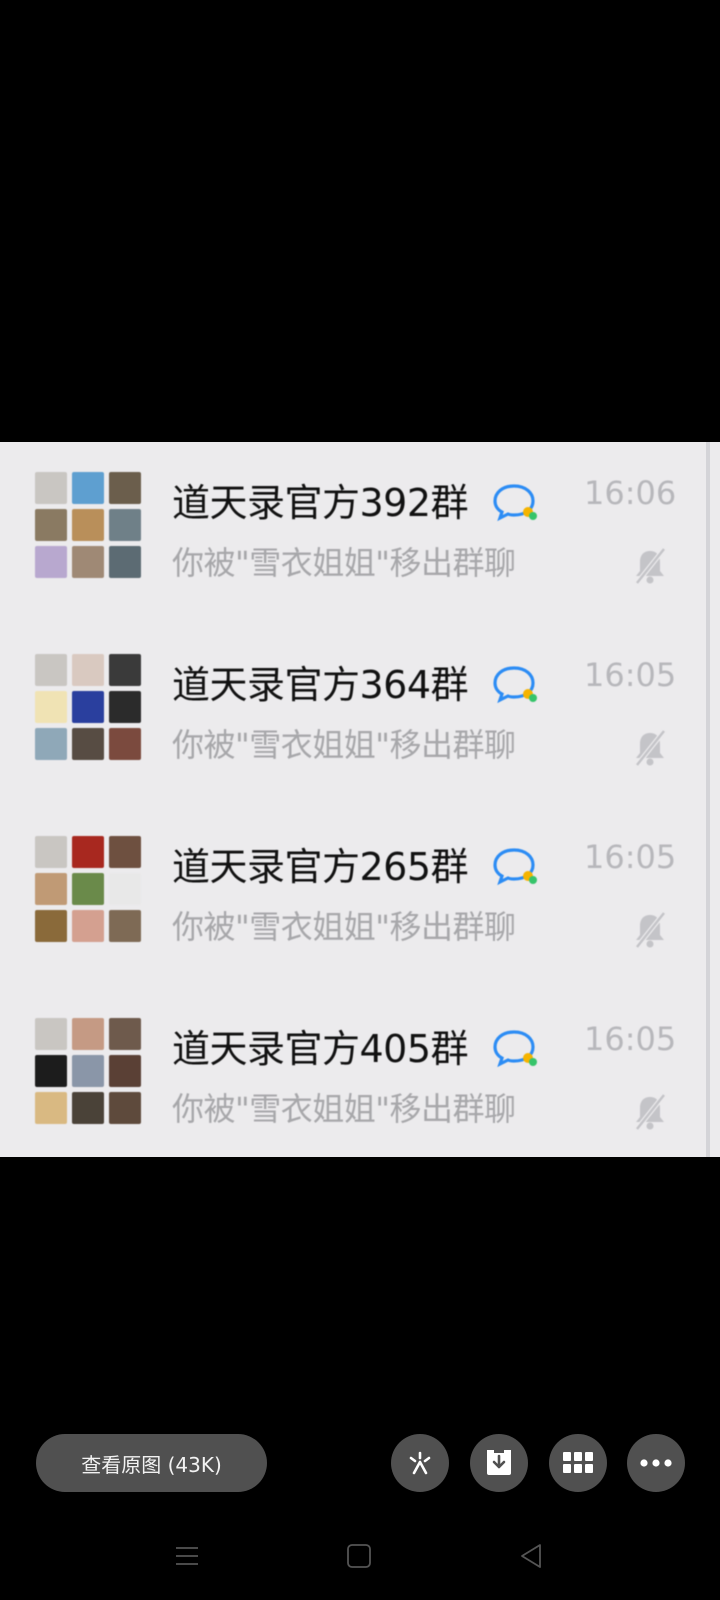 The width and height of the screenshot is (720, 1600). What do you see at coordinates (355, 1072) in the screenshot?
I see `chat-row: 道天录官方405群你被"雪衣姐姐"移出群聊 16:05` at bounding box center [355, 1072].